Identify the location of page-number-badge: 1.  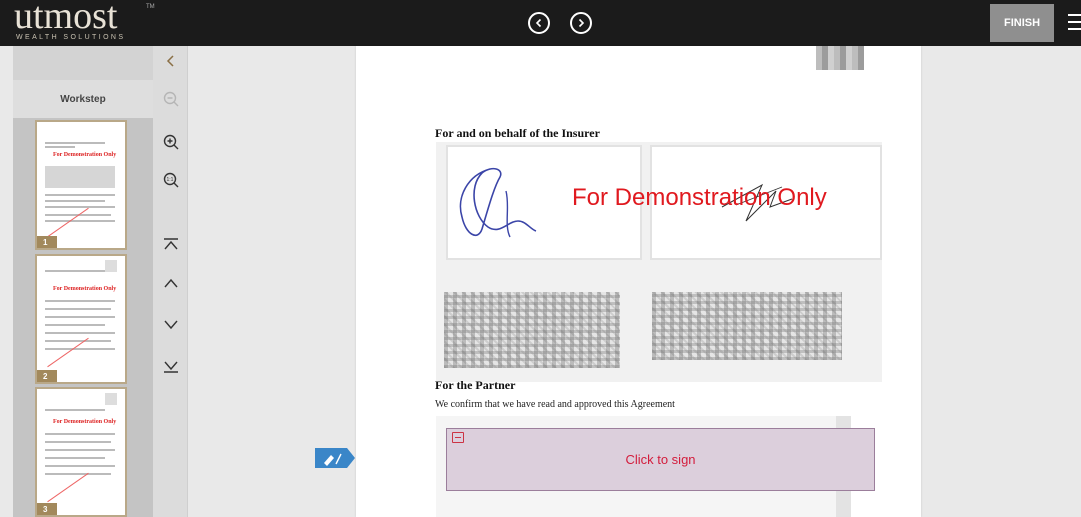
(47, 242).